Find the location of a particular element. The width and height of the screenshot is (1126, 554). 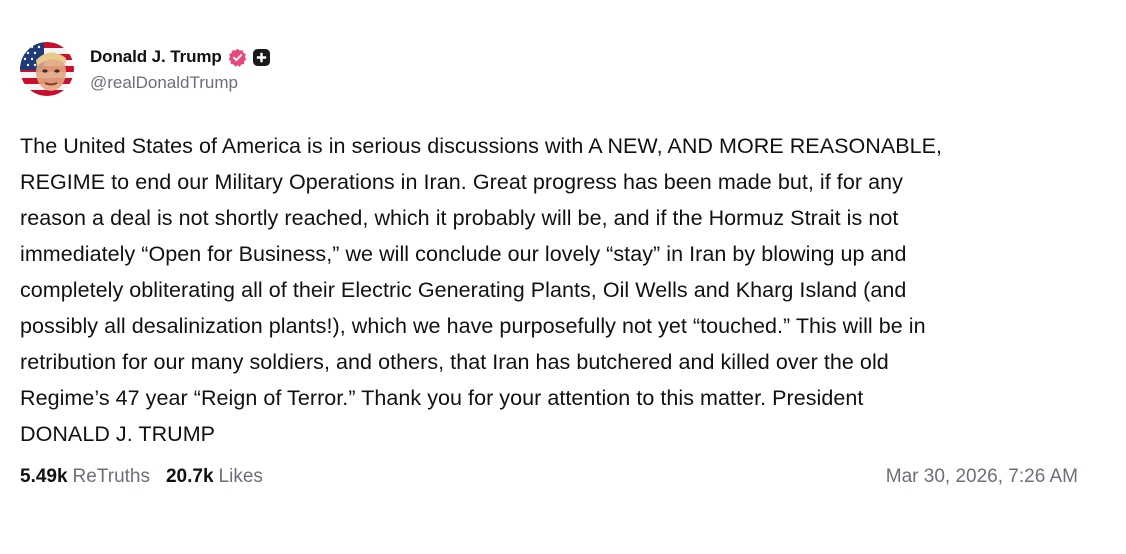

display-name: Donald J. Trump is located at coordinates (156, 57).